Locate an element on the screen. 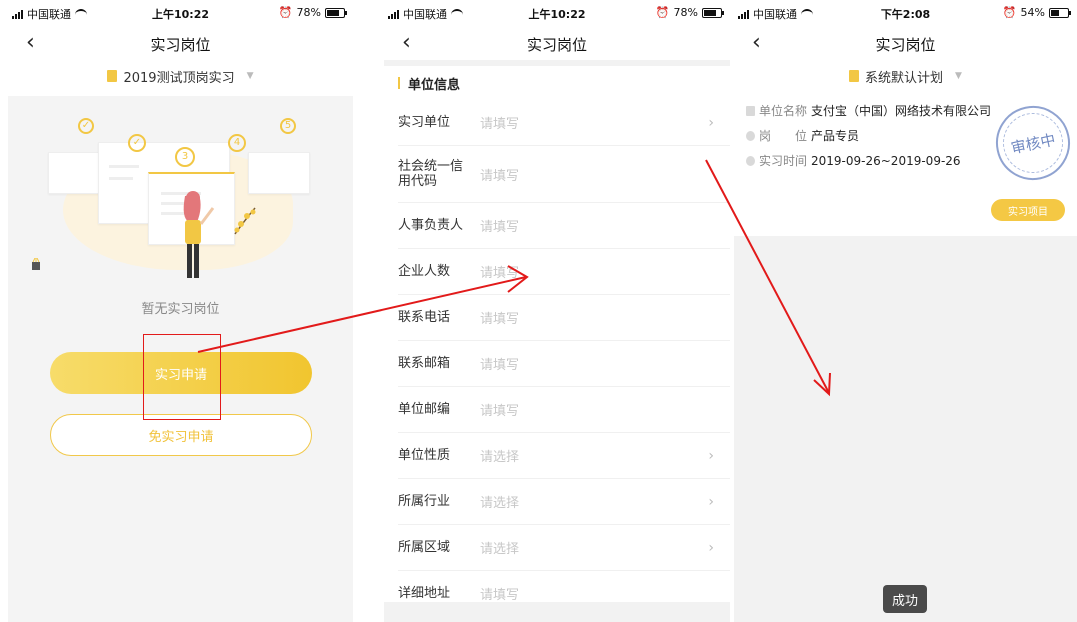 Image resolution: width=1077 pixels, height=622 pixels. field-row-industry: 所属行业 请选择 › is located at coordinates (564, 502).